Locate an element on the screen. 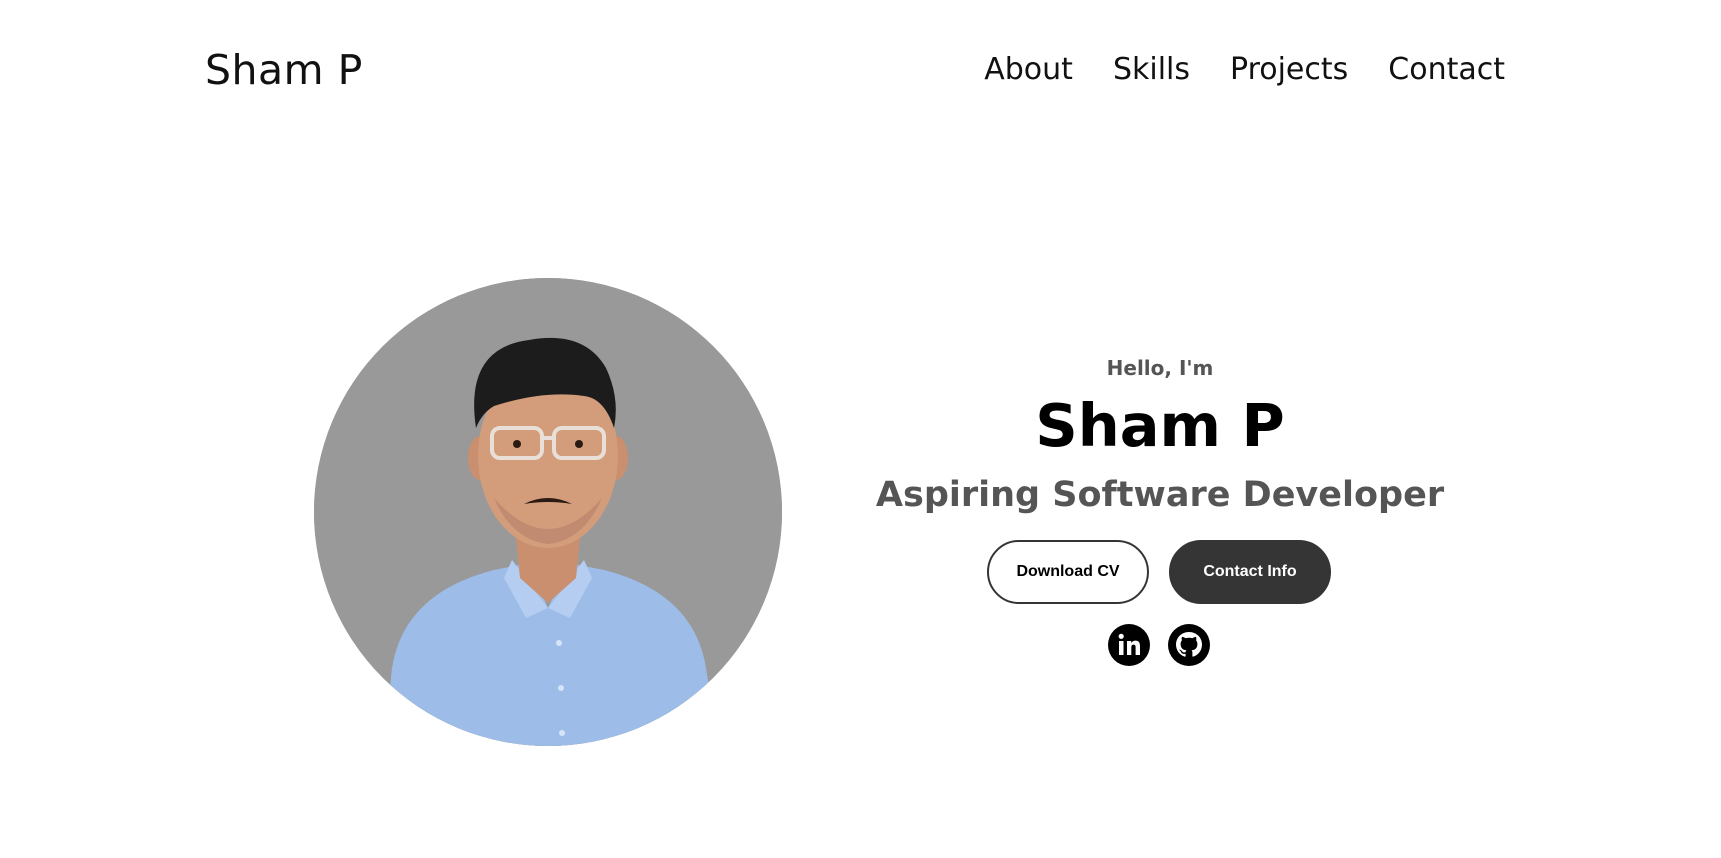 The width and height of the screenshot is (1721, 858). nav-item-projects: Projects is located at coordinates (1289, 70).